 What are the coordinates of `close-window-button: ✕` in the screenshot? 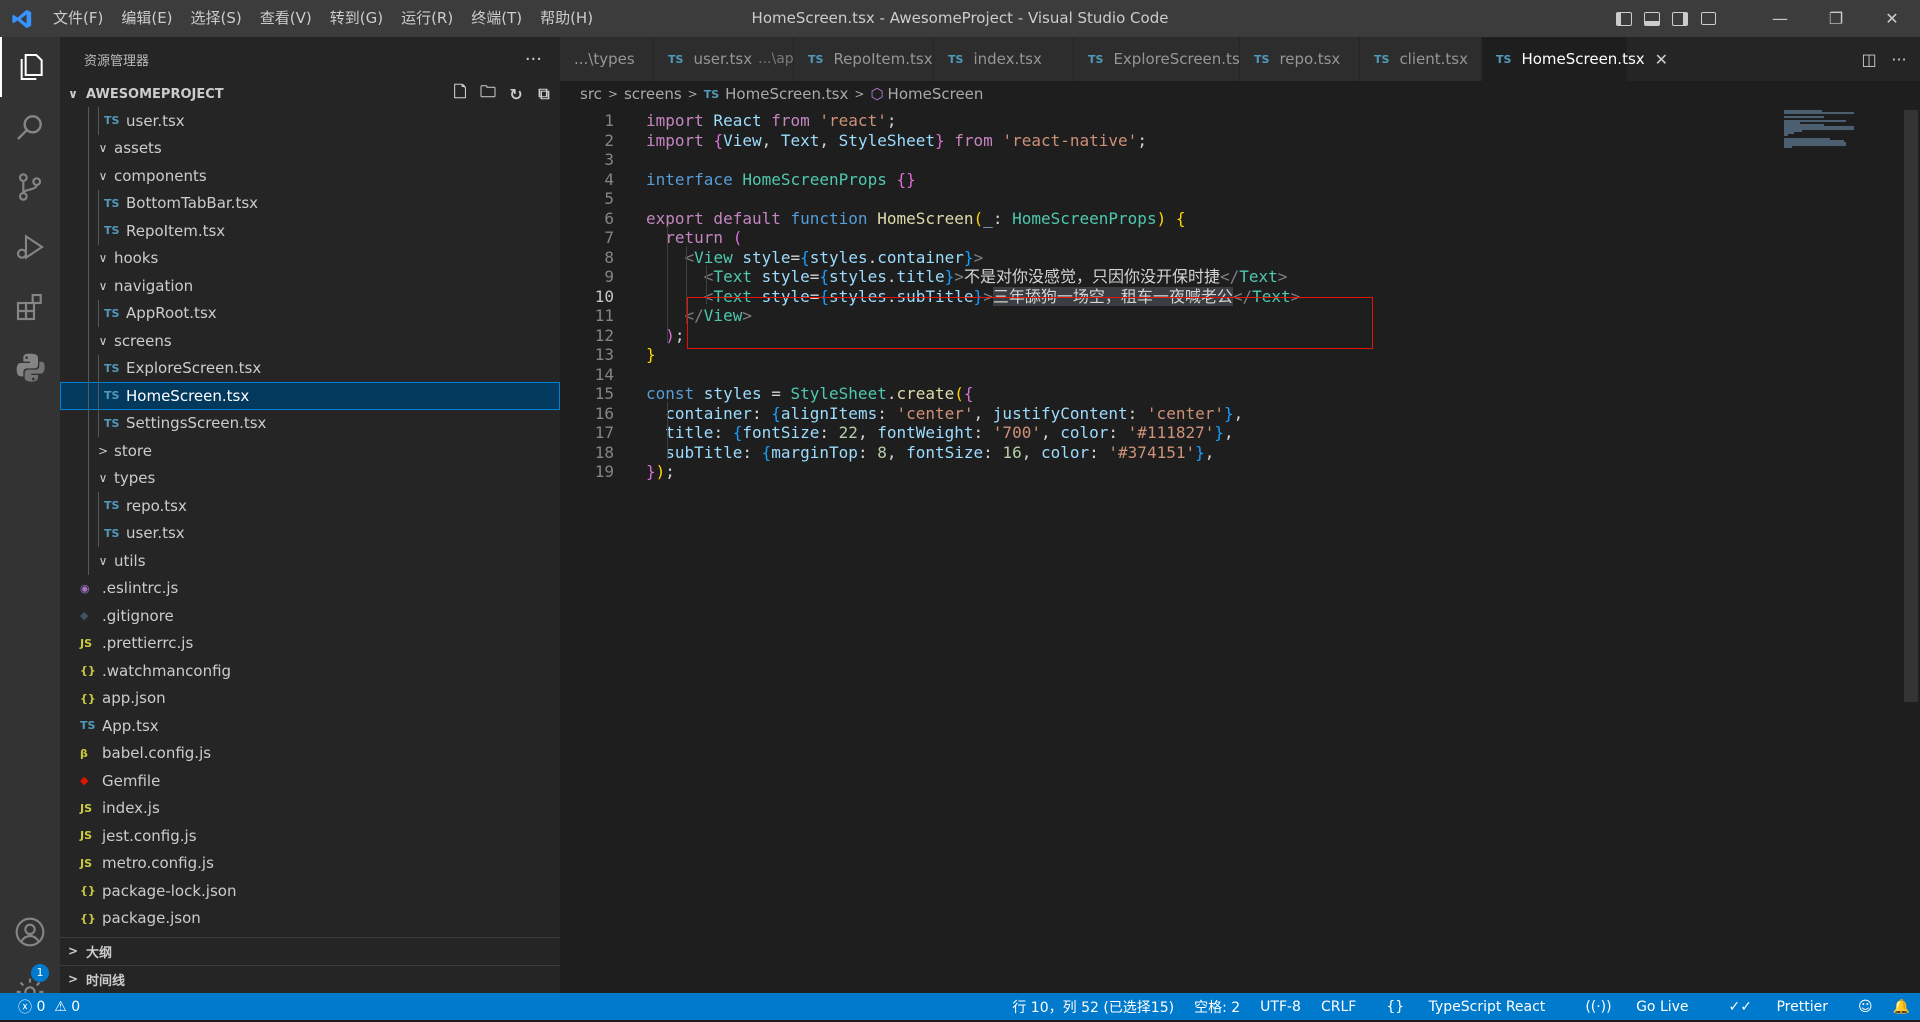 It's located at (1892, 18).